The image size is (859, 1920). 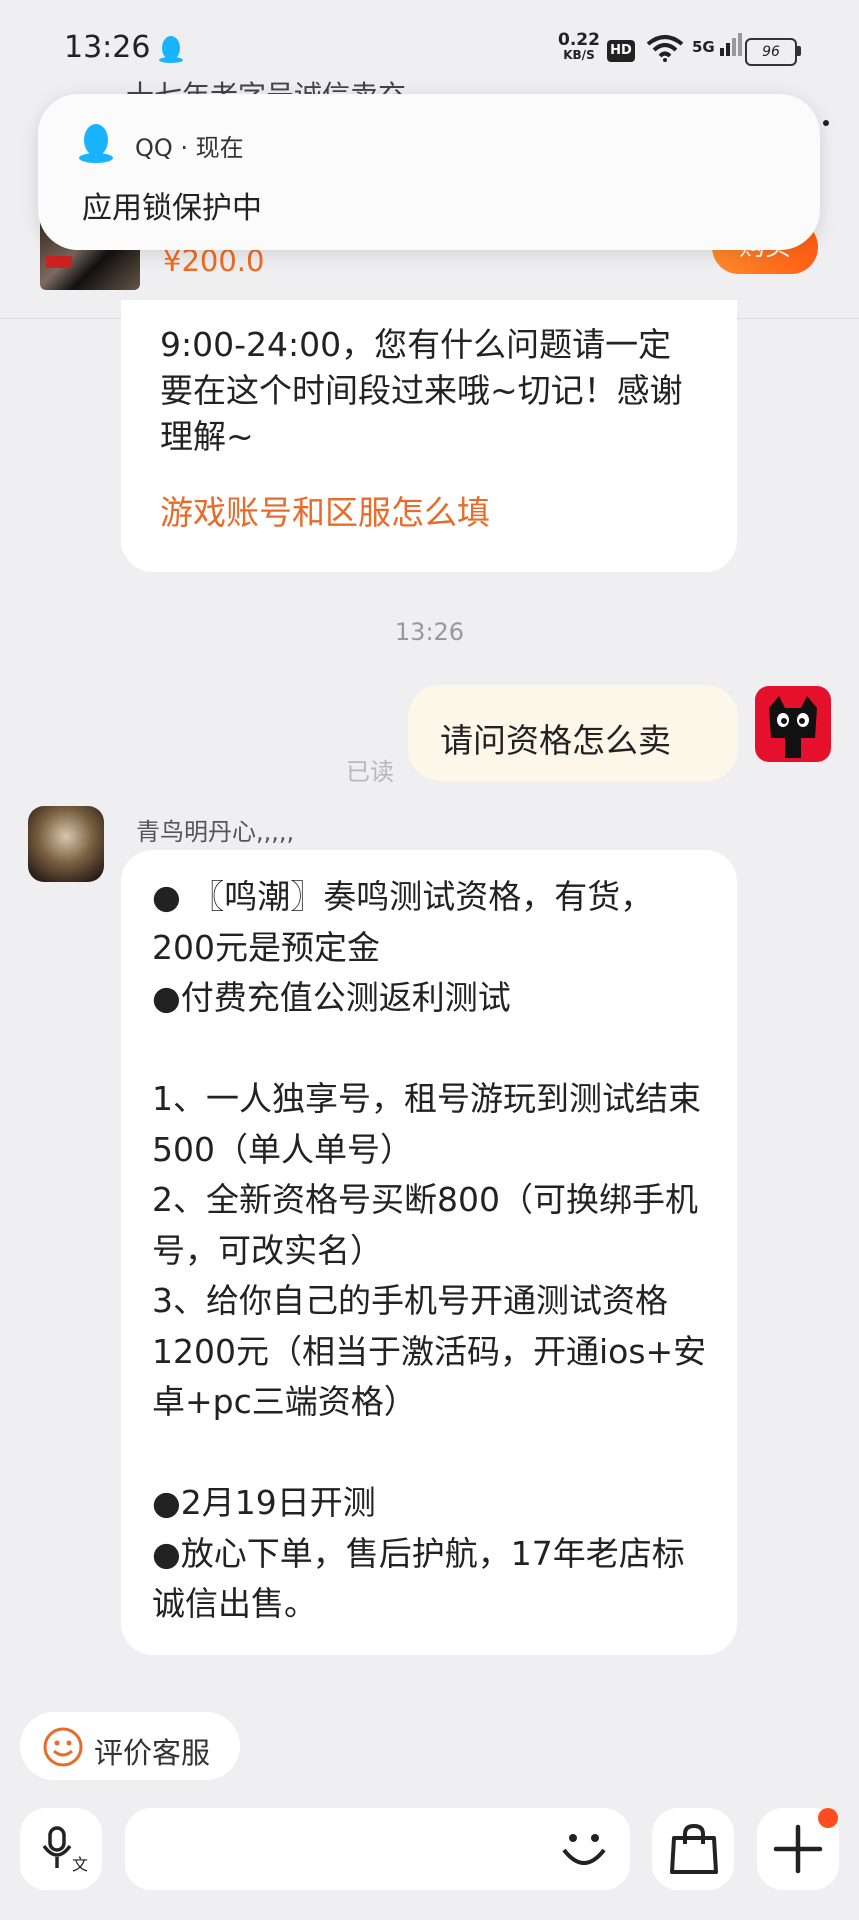 I want to click on voice-translate-icon: 文, so click(x=64, y=1851).